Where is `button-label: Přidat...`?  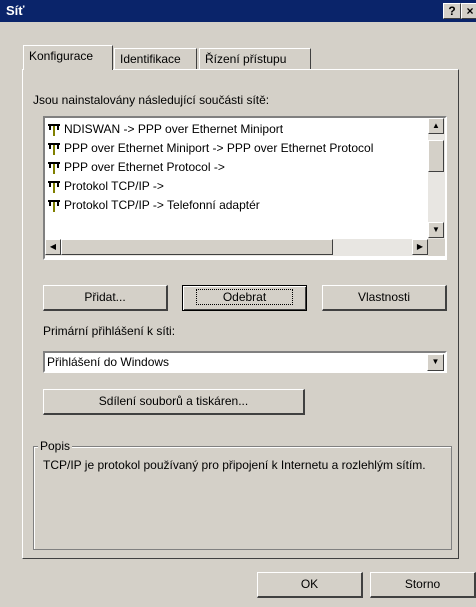
button-label: Přidat... is located at coordinates (105, 297).